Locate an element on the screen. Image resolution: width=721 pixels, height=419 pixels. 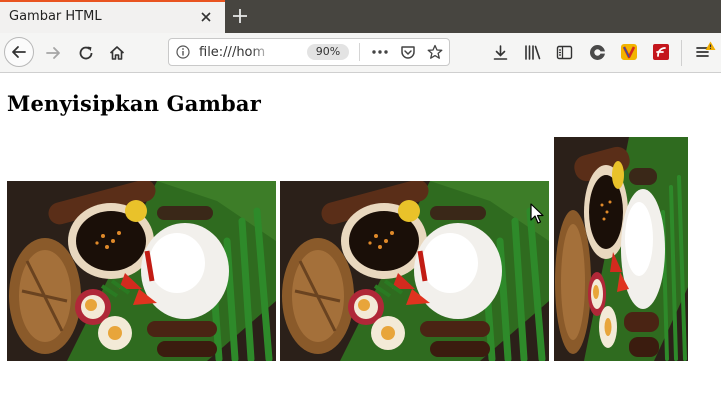
reload-icon is located at coordinates (86, 53).